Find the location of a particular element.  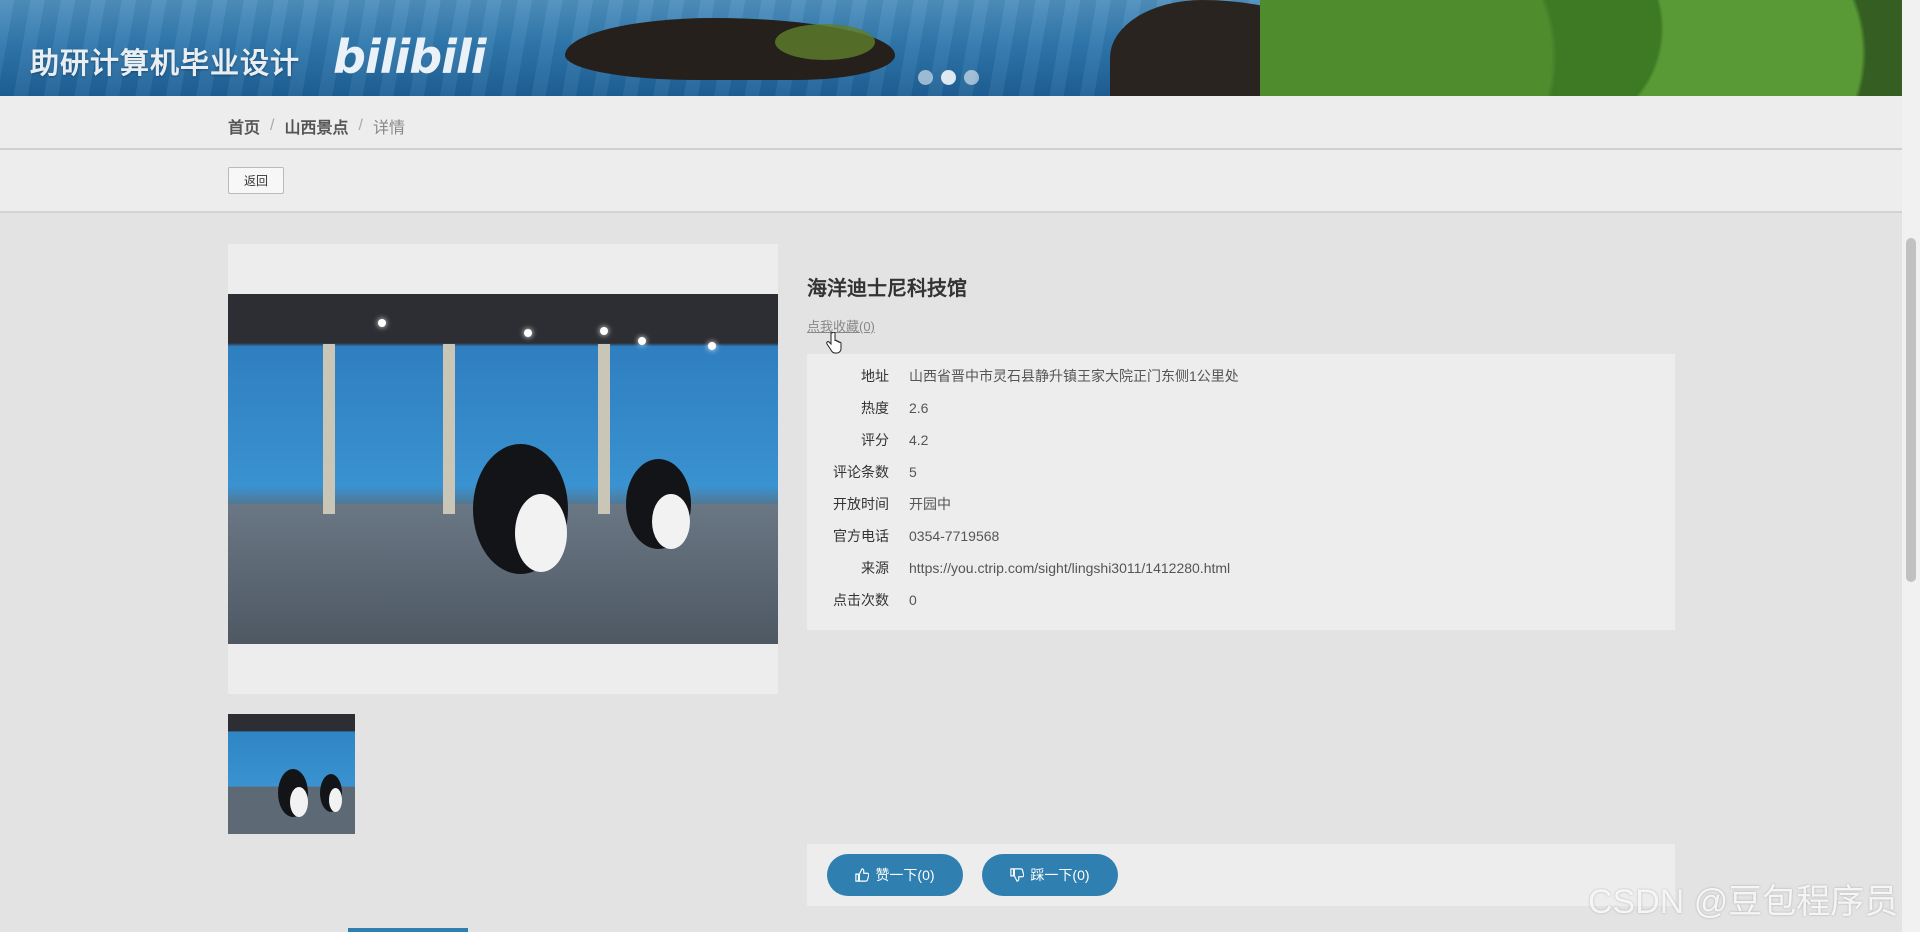

info-row-click-count: 点击次数 0 is located at coordinates (862, 600).